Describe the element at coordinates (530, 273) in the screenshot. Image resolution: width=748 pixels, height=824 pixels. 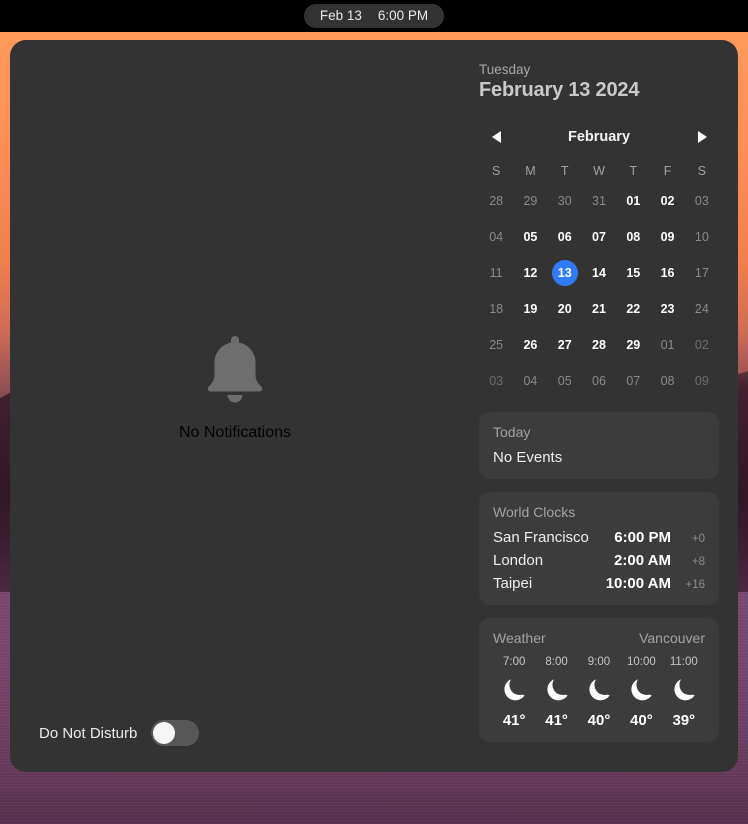
I see `calendar-day-cell: 12` at that location.